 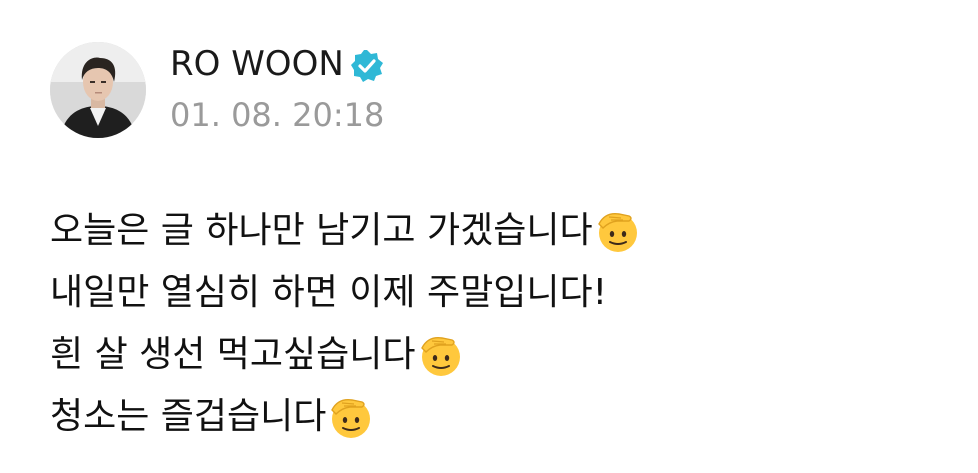 I want to click on post-line-1: 오늘은 글 하나만 남기고 가겠습니다, so click(x=345, y=231).